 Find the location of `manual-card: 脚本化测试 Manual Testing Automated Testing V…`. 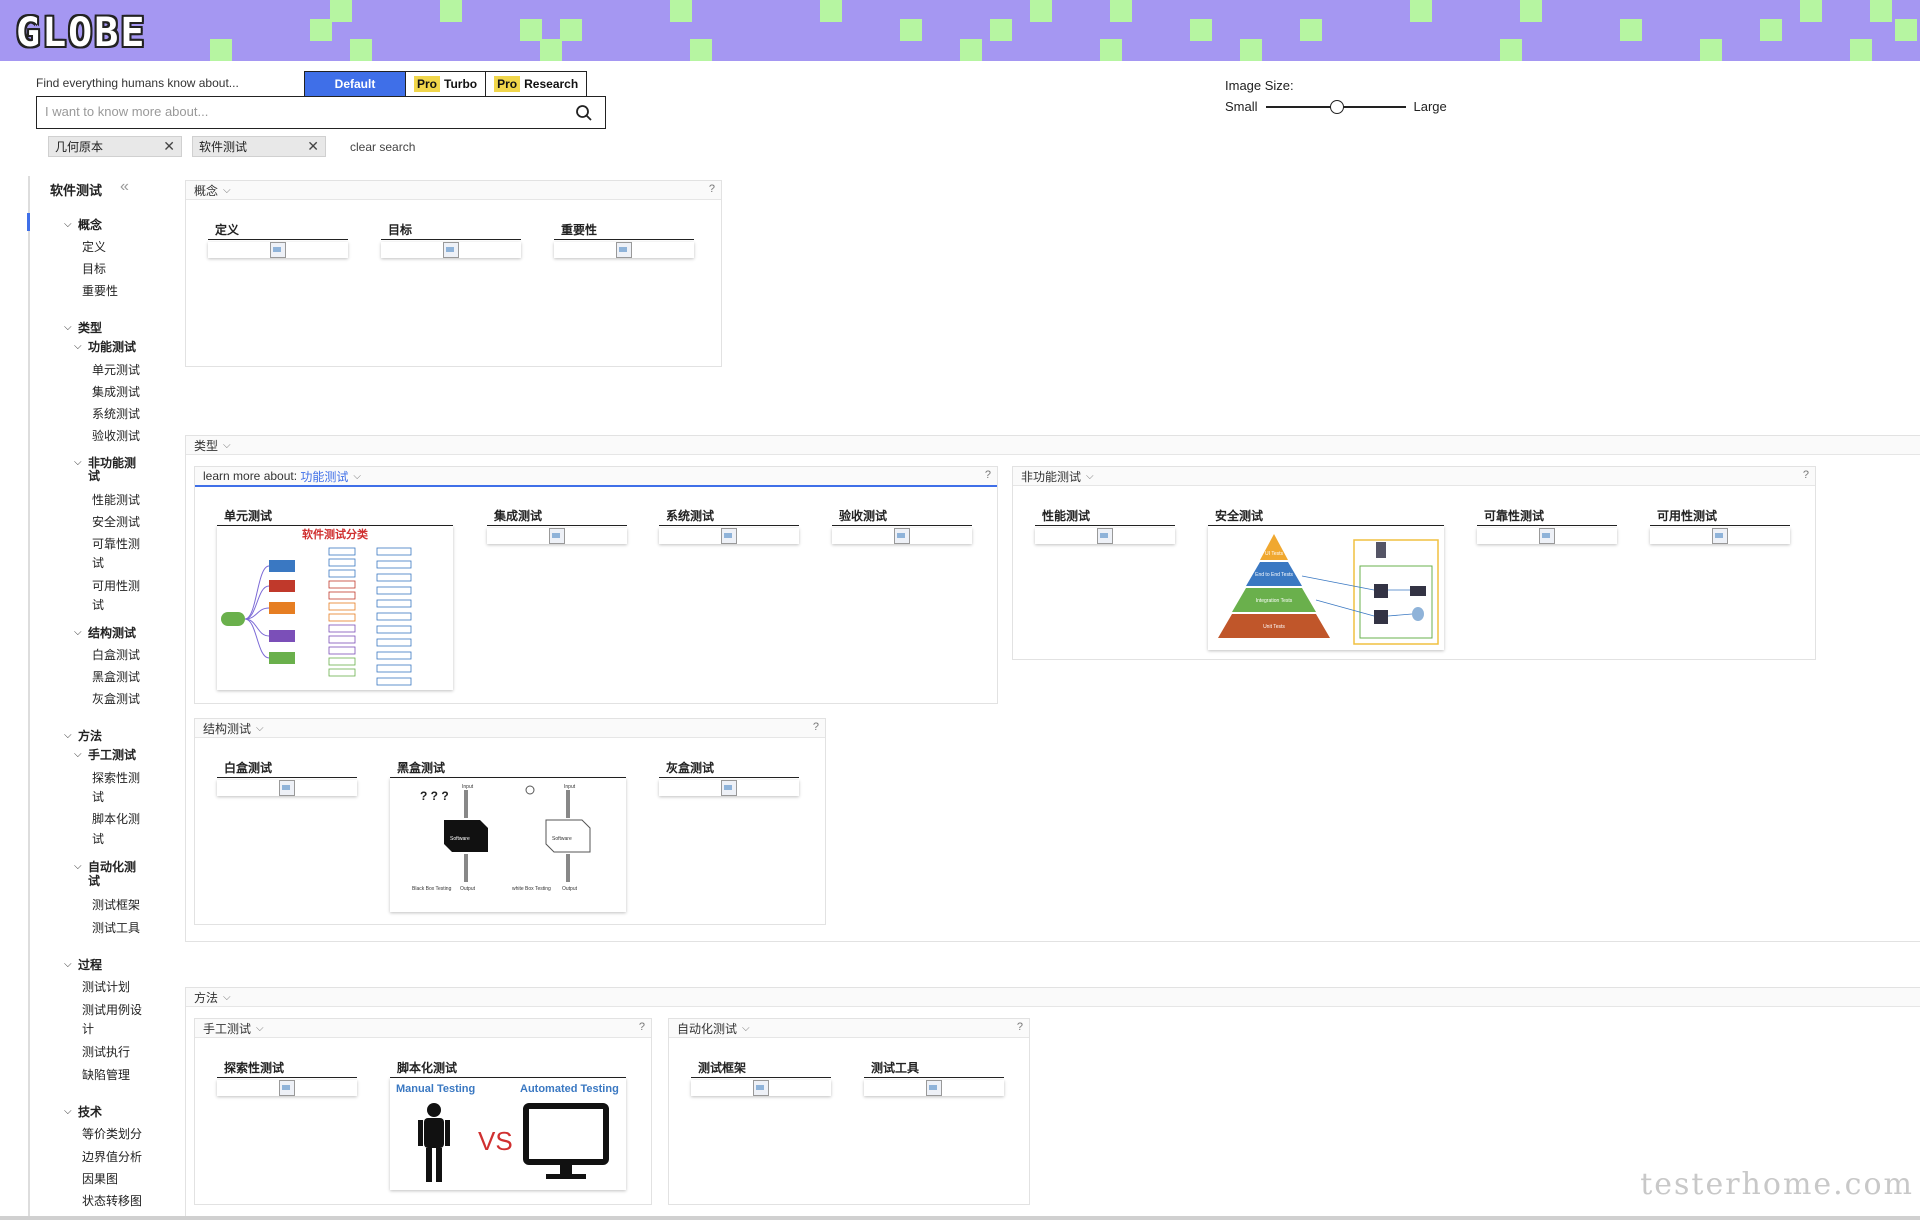

manual-card: 脚本化测试 Manual Testing Automated Testing V… is located at coordinates (508, 1124).